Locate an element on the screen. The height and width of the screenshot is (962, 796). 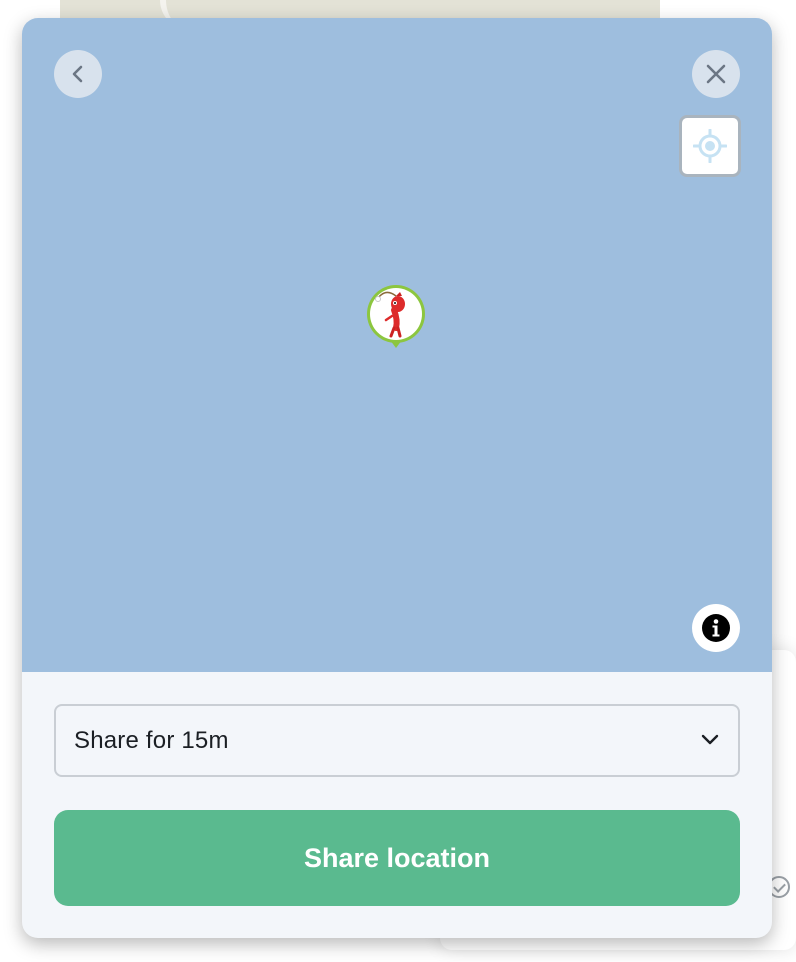
chevron-left-icon is located at coordinates (77, 74).